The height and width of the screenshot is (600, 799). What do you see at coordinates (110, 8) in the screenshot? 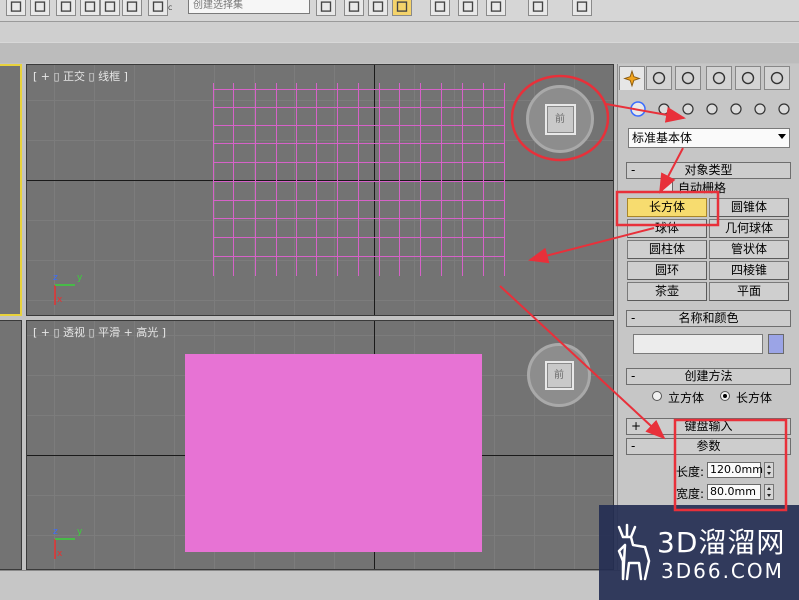
I see `select-filter-icon` at bounding box center [110, 8].